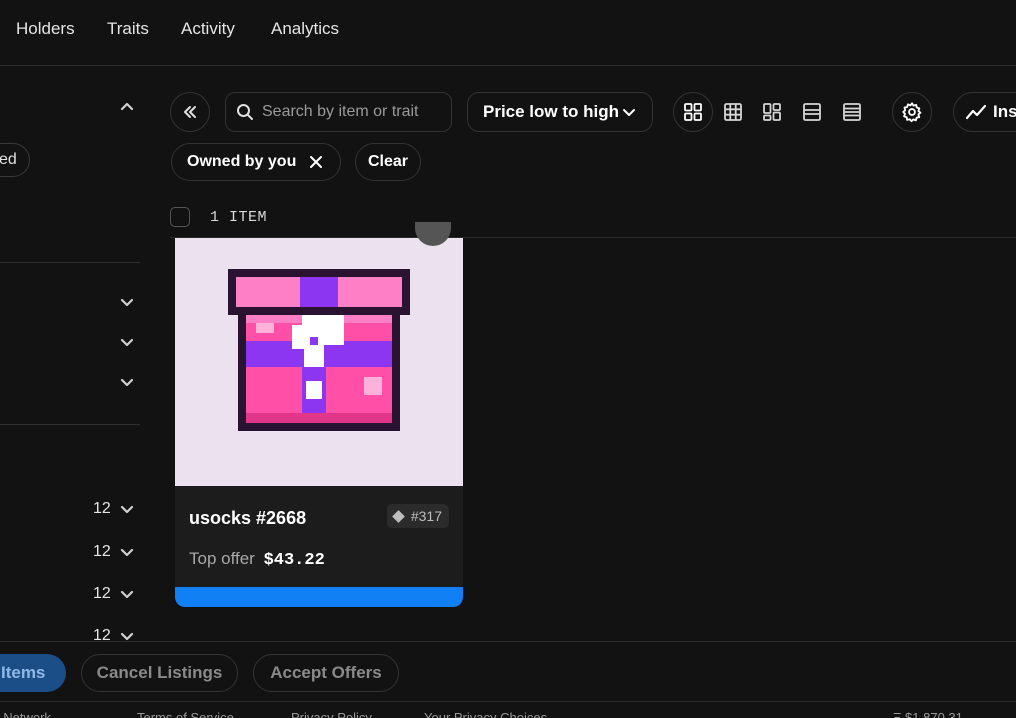  I want to click on rank-value: #317, so click(426, 516).